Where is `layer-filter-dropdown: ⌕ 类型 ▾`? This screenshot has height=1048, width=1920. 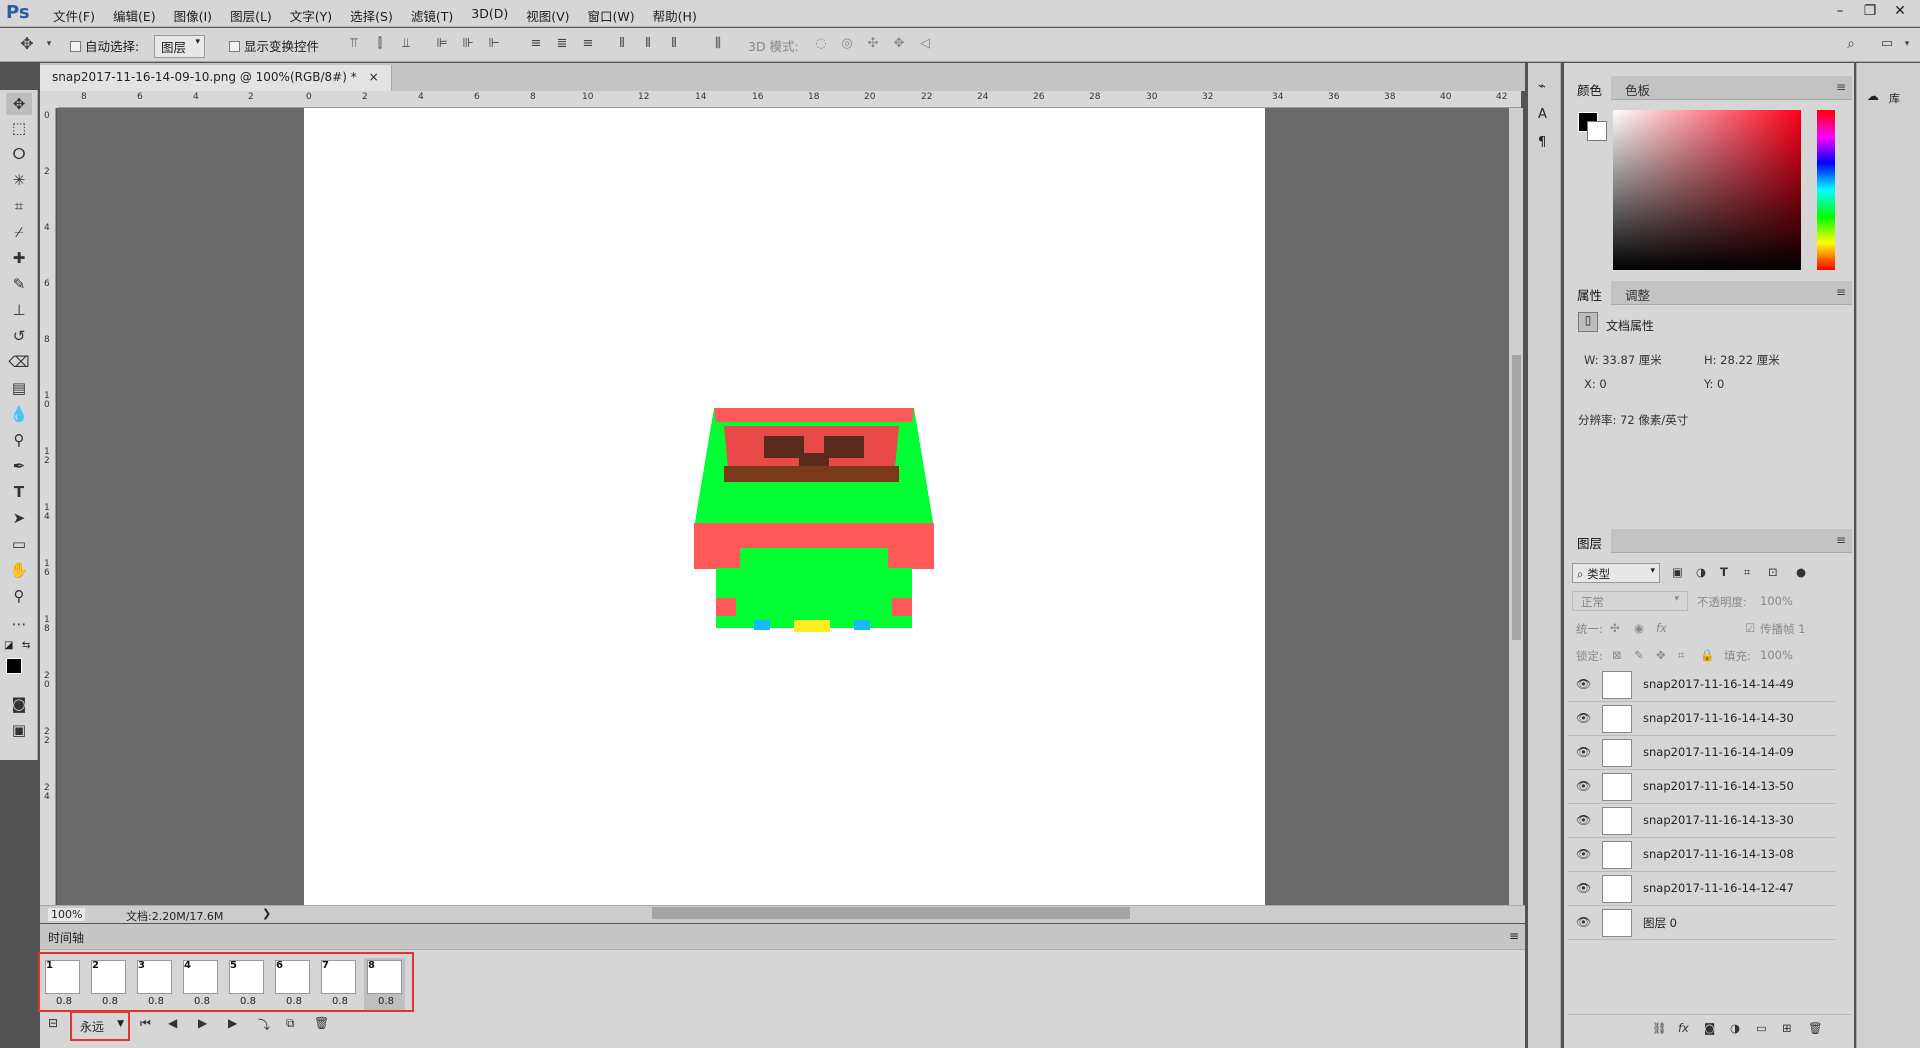 layer-filter-dropdown: ⌕ 类型 ▾ is located at coordinates (1616, 573).